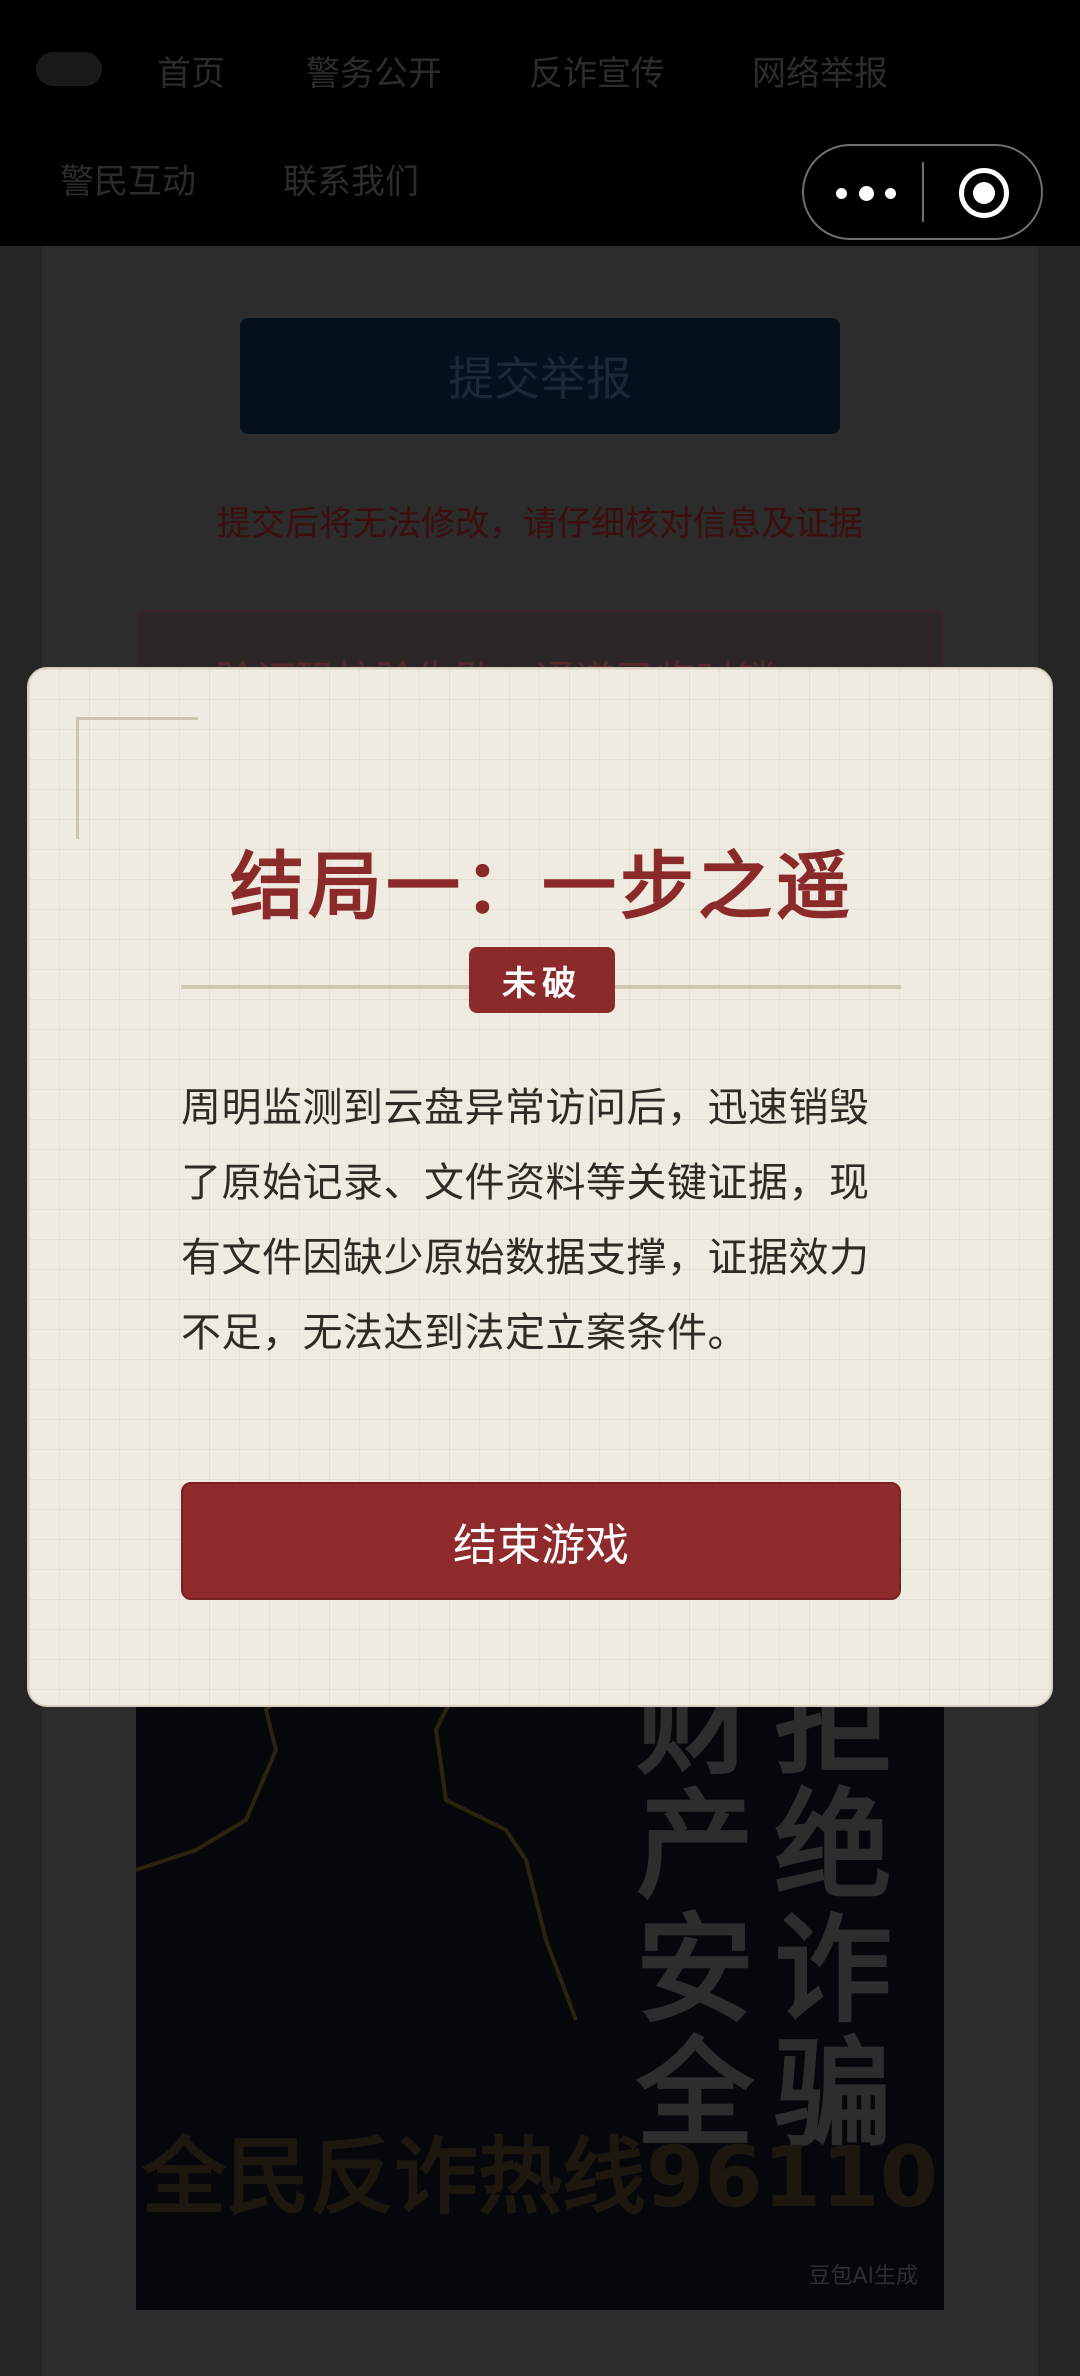 The width and height of the screenshot is (1080, 2376). Describe the element at coordinates (542, 980) in the screenshot. I see `status-badge: 未破` at that location.